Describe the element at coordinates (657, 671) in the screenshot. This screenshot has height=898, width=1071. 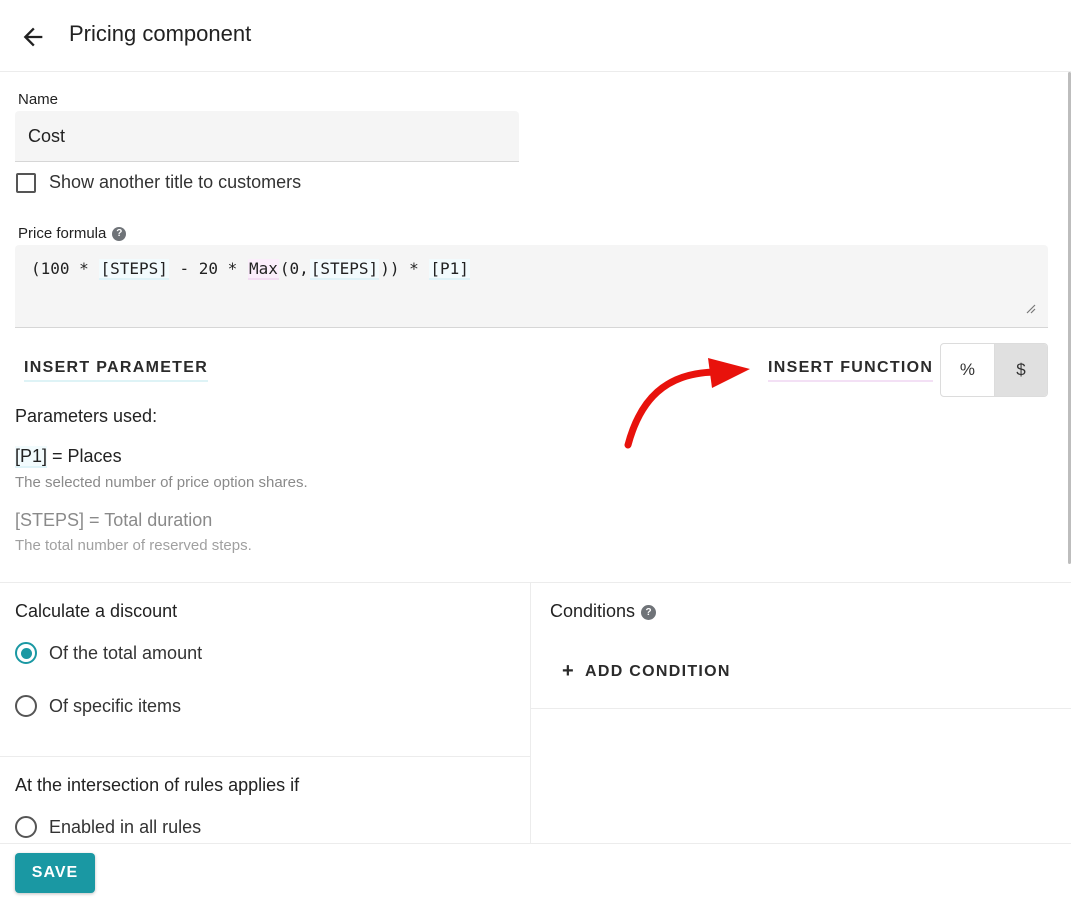
I see `add-condition-label: ADD CONDITION` at that location.